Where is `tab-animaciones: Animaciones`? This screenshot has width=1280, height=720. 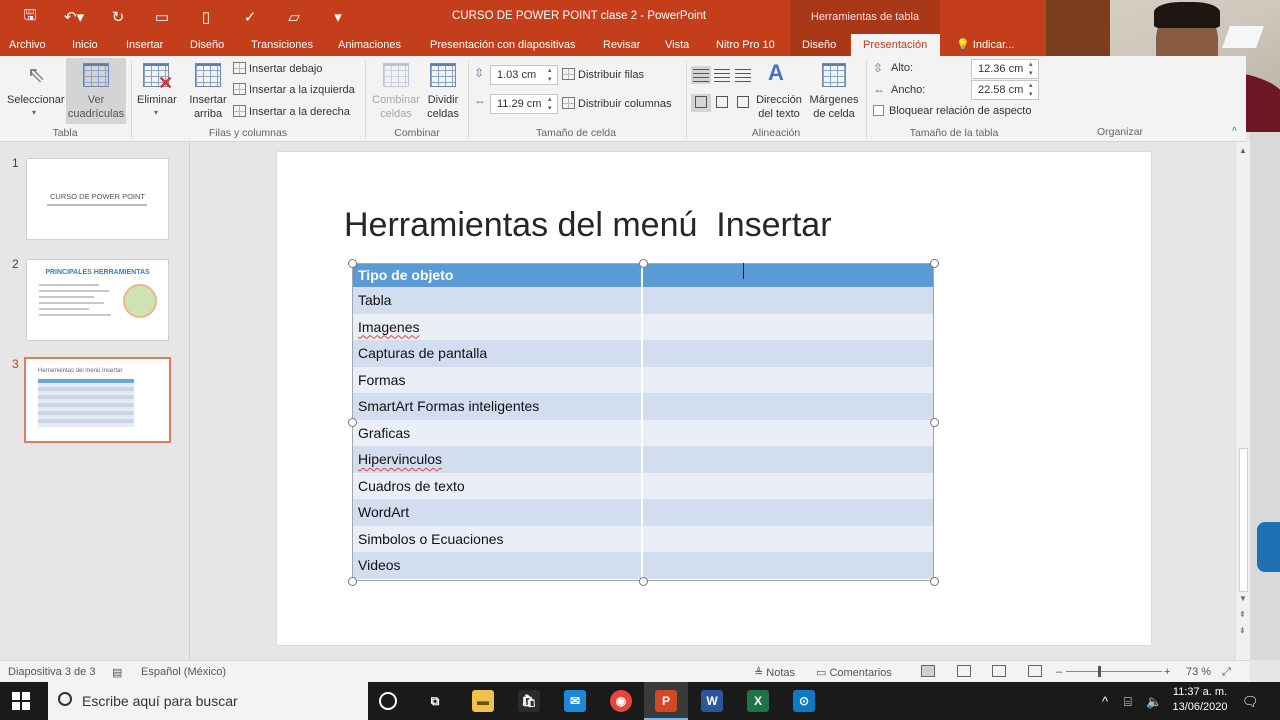 tab-animaciones: Animaciones is located at coordinates (369, 45).